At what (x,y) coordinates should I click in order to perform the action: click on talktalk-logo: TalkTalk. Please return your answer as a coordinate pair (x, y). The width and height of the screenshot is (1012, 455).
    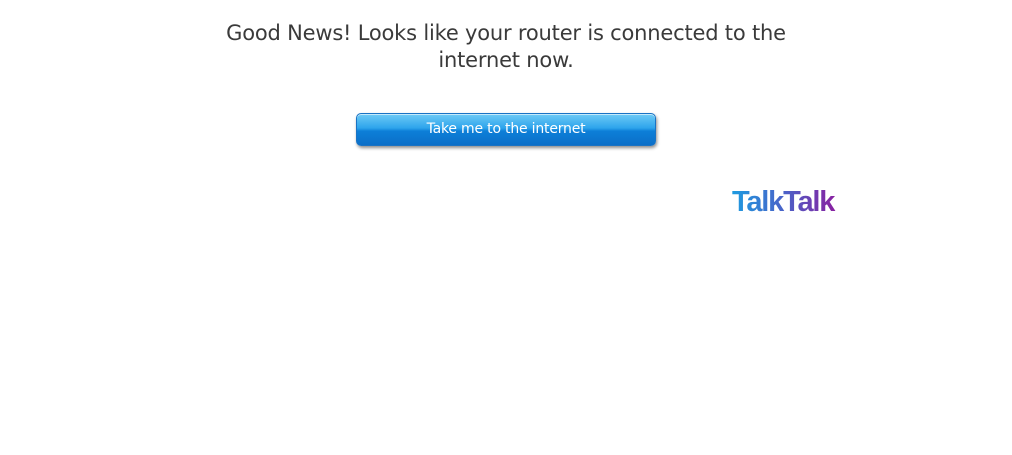
    Looking at the image, I should click on (784, 202).